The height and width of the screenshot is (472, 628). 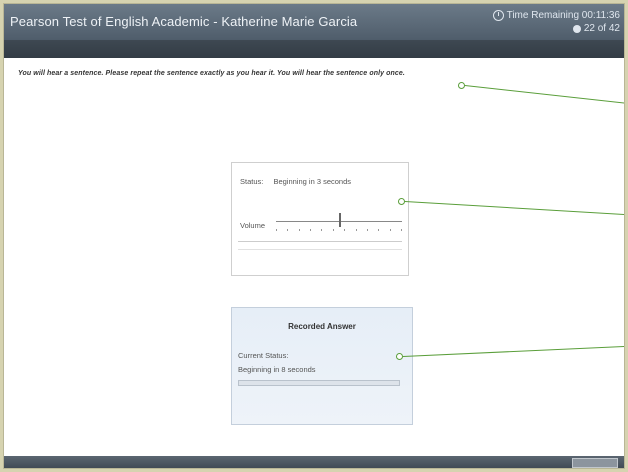 I want to click on audio-player-panel: Status: Beginning in 3 seconds Volume, so click(x=320, y=219).